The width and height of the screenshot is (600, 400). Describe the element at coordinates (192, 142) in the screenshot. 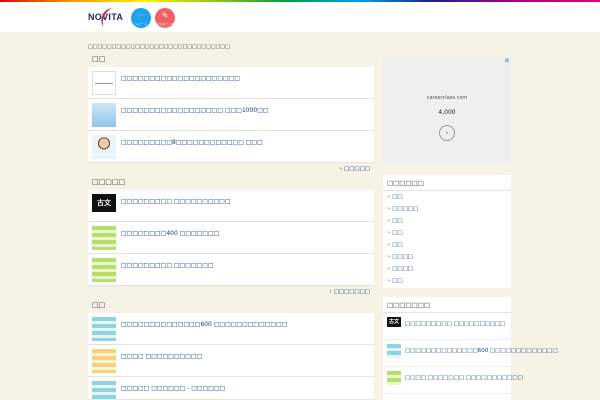

I see `article-title: □□□□□□□□□8□□□□□□□□□□□□ □□□` at that location.